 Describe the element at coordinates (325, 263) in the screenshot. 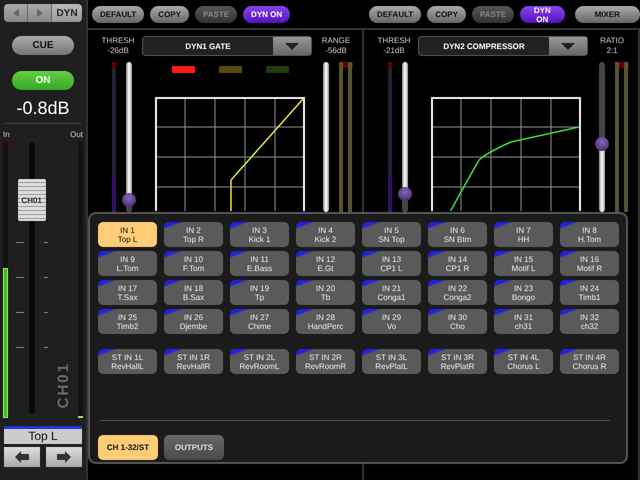

I see `channel-button: IN 12 E.Gt` at that location.